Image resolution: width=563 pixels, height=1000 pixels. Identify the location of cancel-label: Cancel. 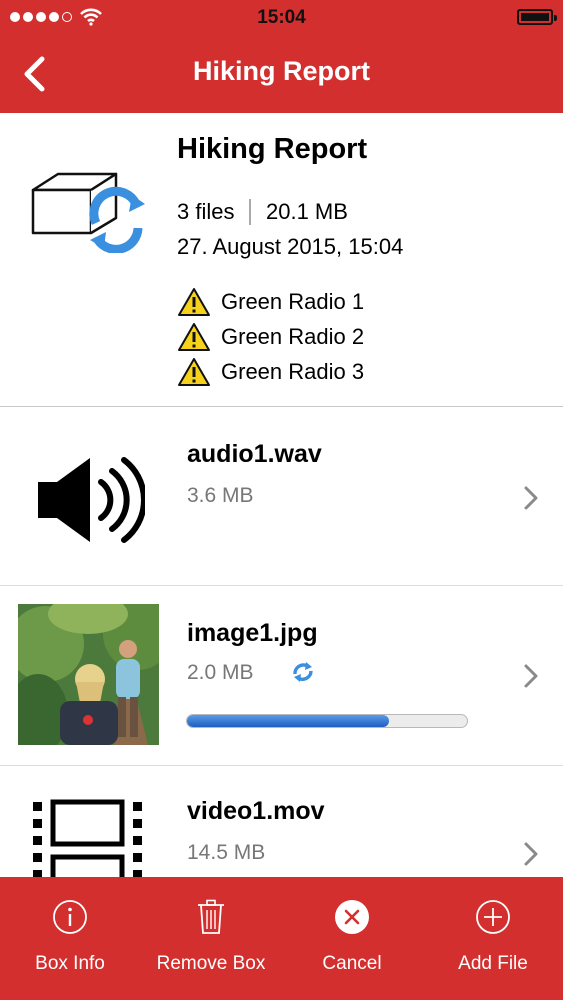
(352, 963).